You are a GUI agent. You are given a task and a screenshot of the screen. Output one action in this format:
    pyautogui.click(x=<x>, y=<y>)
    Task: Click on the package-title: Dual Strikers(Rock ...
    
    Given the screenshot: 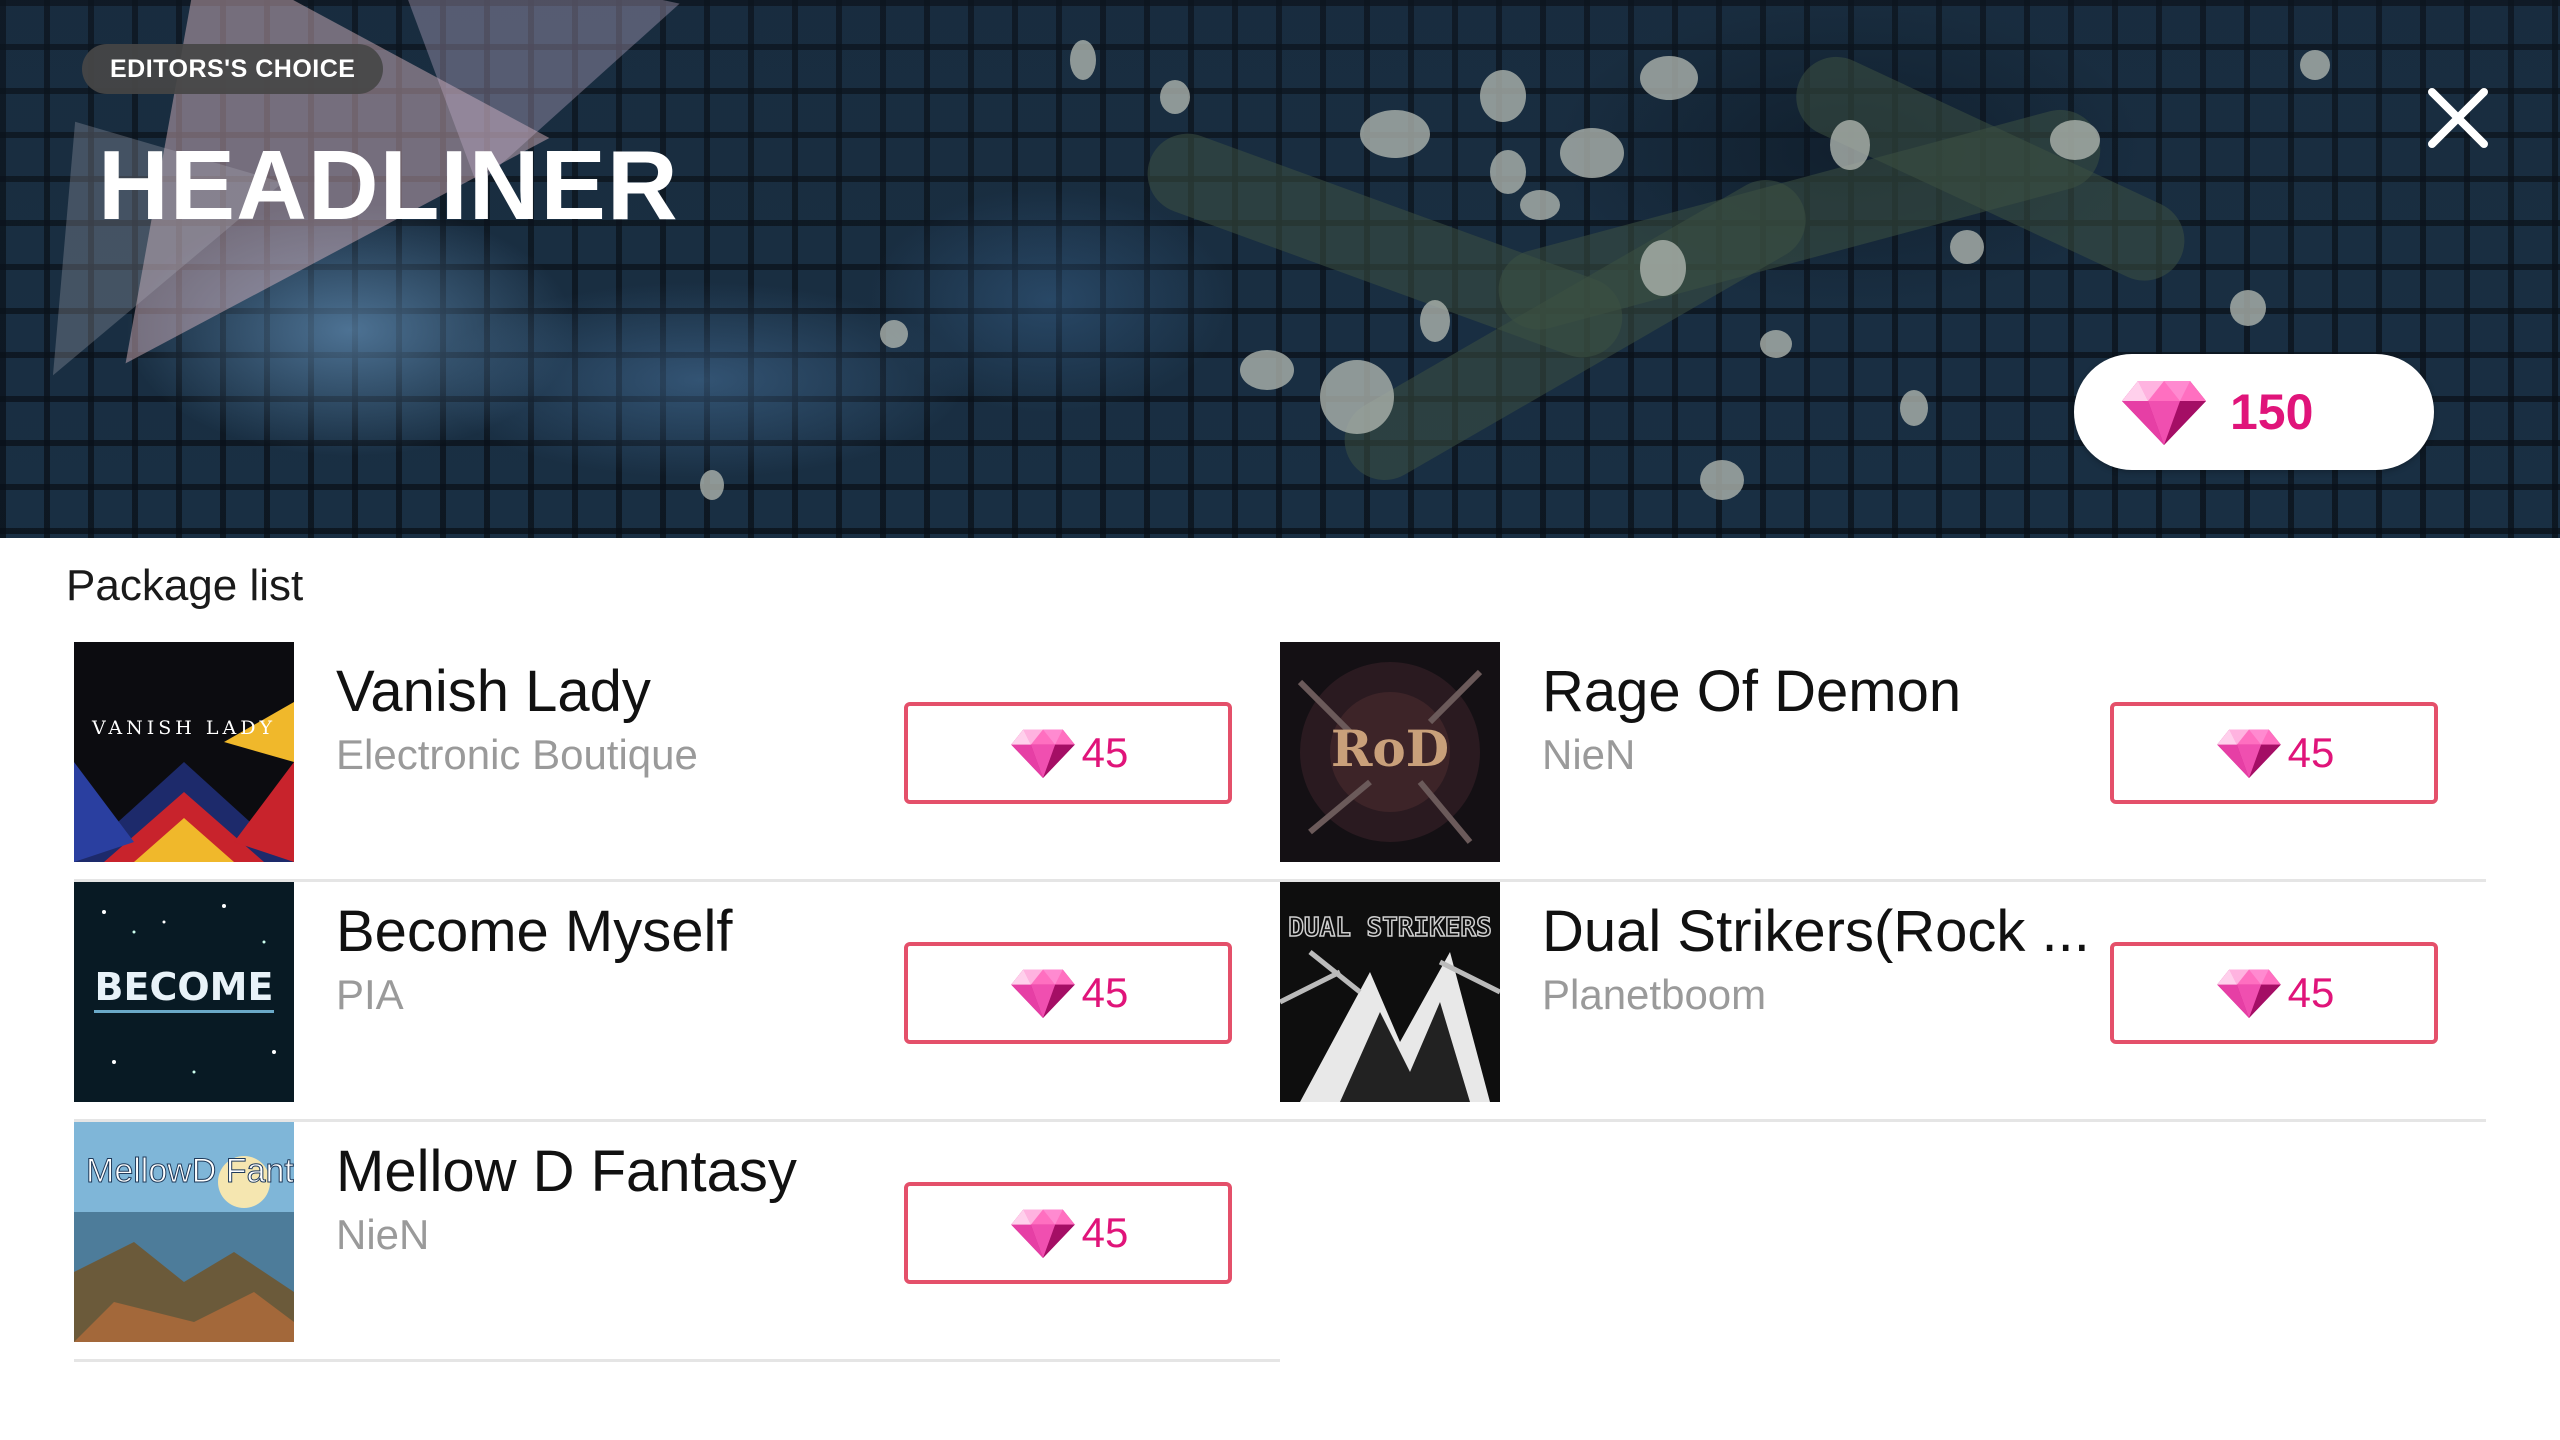 What is the action you would take?
    pyautogui.click(x=1816, y=931)
    